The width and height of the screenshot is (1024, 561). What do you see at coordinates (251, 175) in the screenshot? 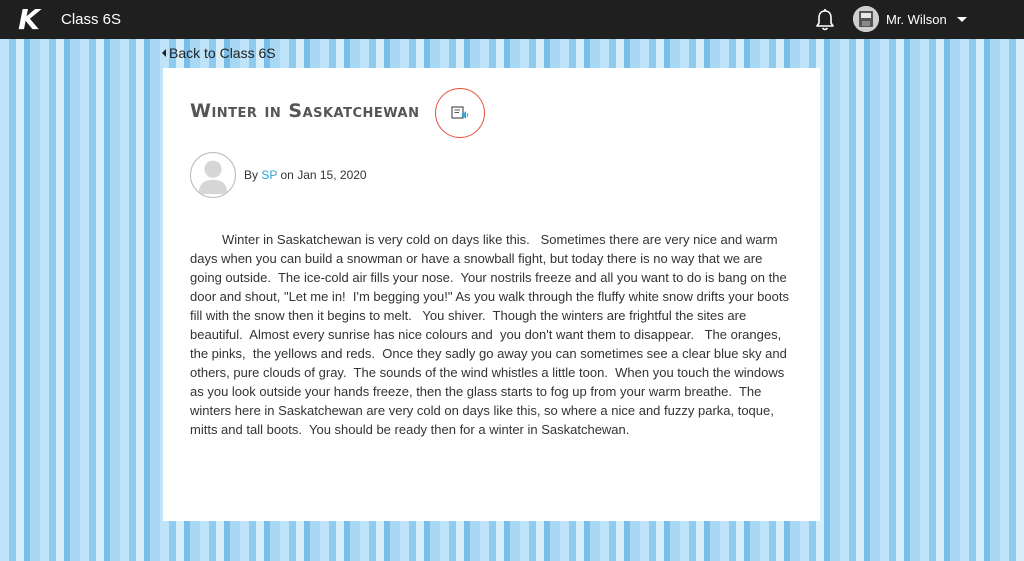
I see `byline-prefix: By` at bounding box center [251, 175].